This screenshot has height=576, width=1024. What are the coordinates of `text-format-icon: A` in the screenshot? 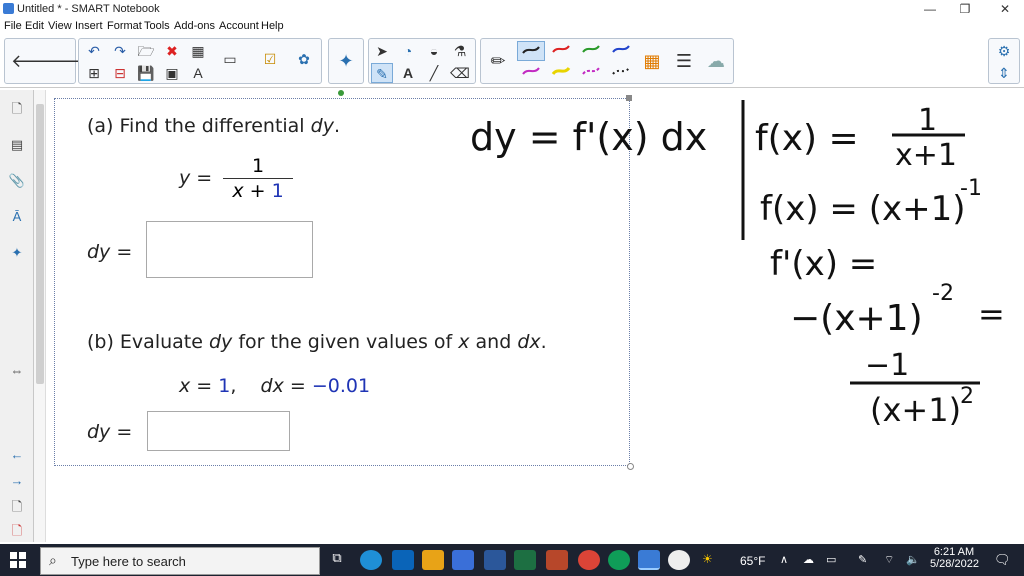 It's located at (198, 73).